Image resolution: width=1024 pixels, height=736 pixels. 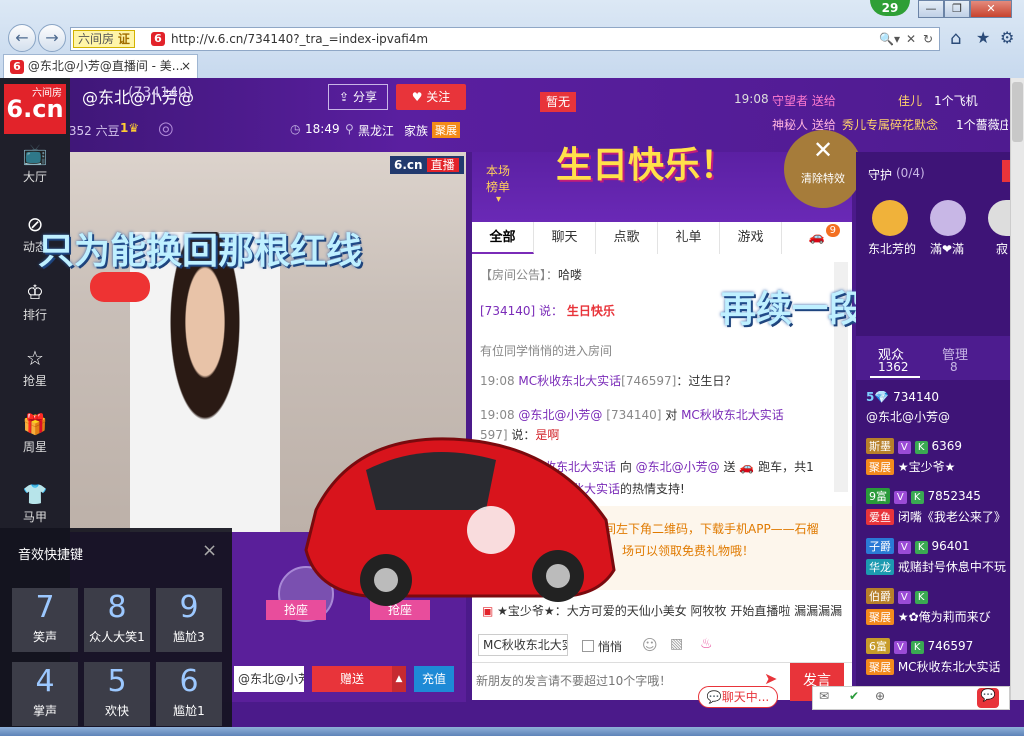 I want to click on tab-gifts: 礼单, so click(x=689, y=238).